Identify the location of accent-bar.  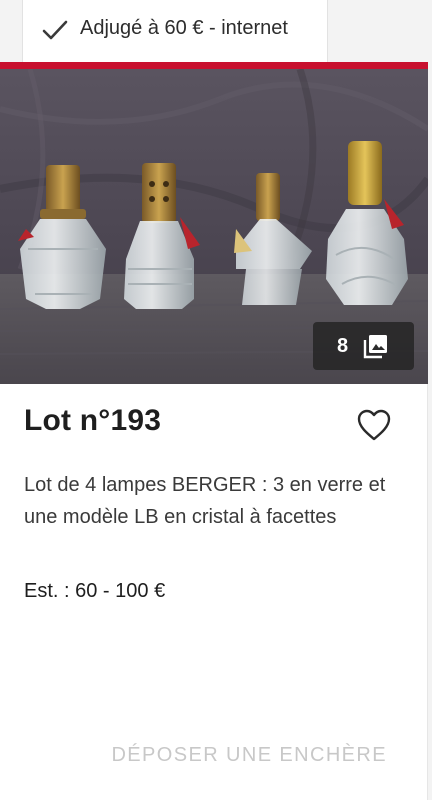
(214, 65).